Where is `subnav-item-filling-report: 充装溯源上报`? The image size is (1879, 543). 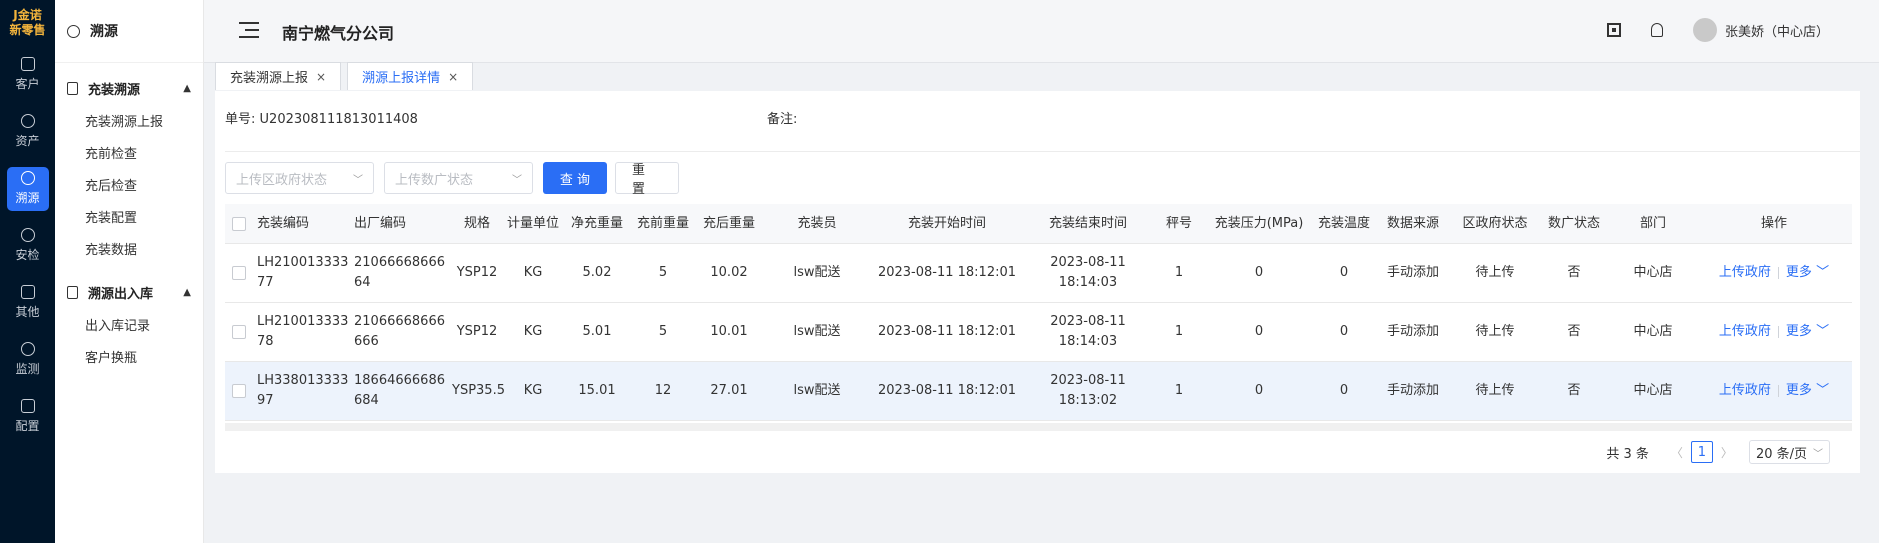 subnav-item-filling-report: 充装溯源上报 is located at coordinates (129, 123).